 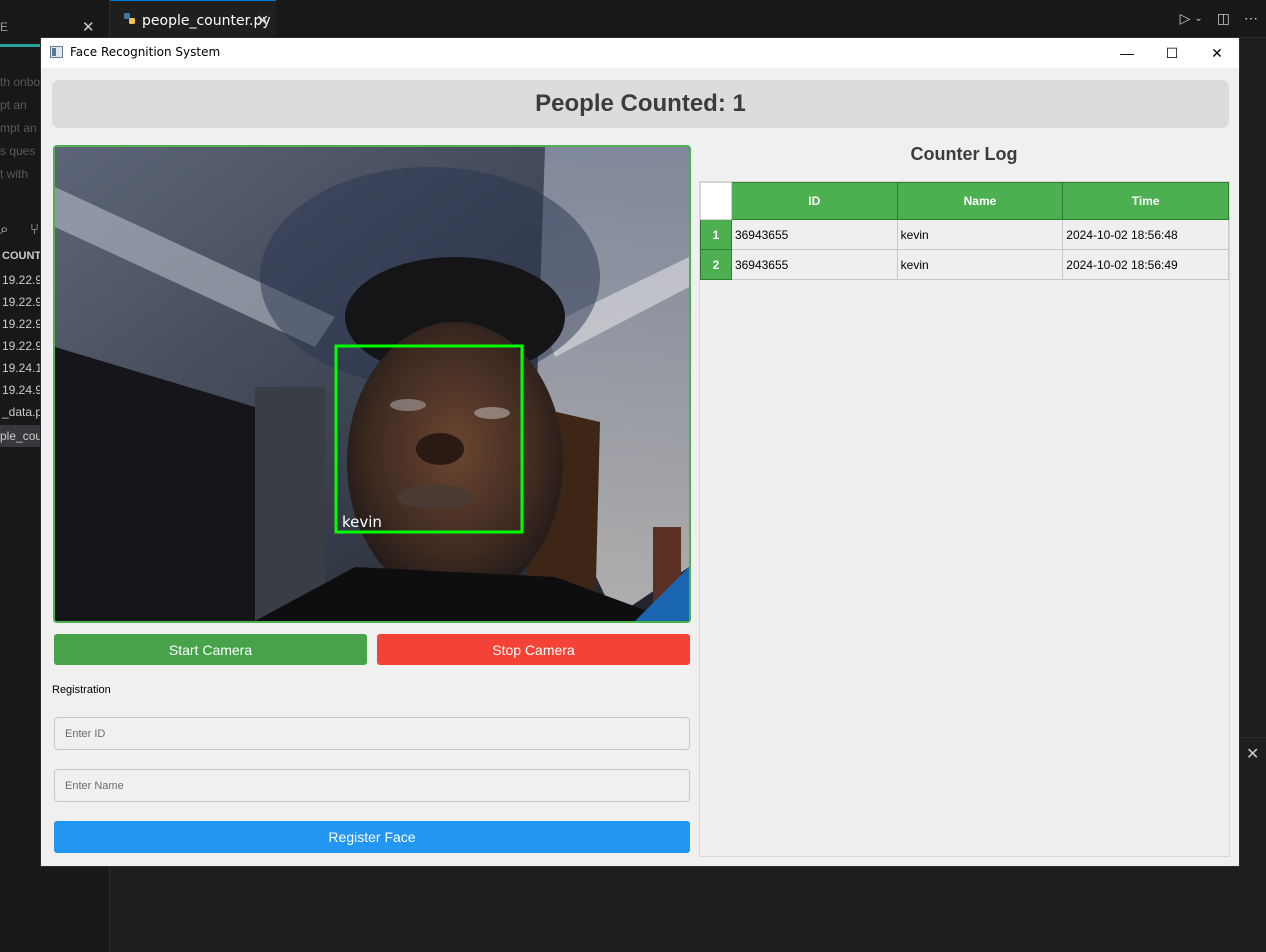 What do you see at coordinates (13, 105) in the screenshot?
I see `ghost-text: pt an` at bounding box center [13, 105].